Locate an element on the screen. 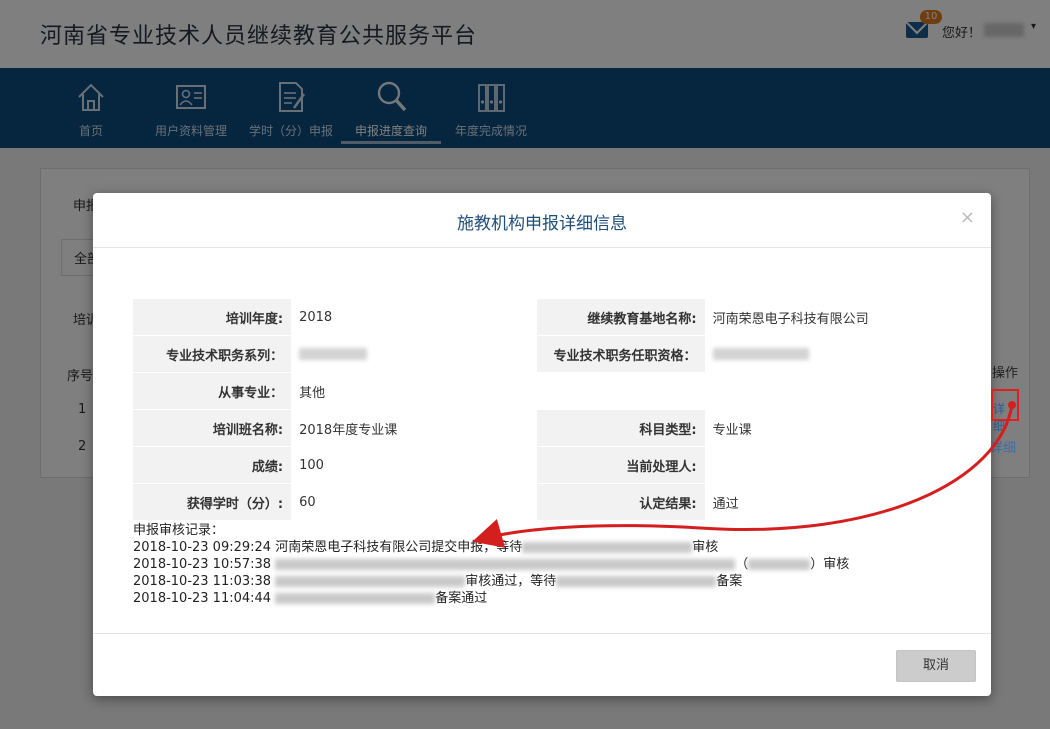 The width and height of the screenshot is (1050, 729). audit-time: 2018-10-23 10:57:38 is located at coordinates (202, 564).